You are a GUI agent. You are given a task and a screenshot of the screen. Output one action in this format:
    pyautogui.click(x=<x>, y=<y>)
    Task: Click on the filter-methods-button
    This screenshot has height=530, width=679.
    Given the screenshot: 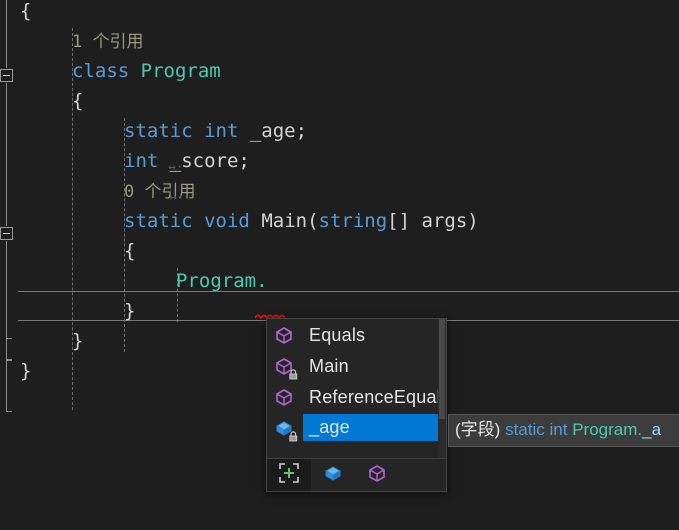 What is the action you would take?
    pyautogui.click(x=377, y=475)
    